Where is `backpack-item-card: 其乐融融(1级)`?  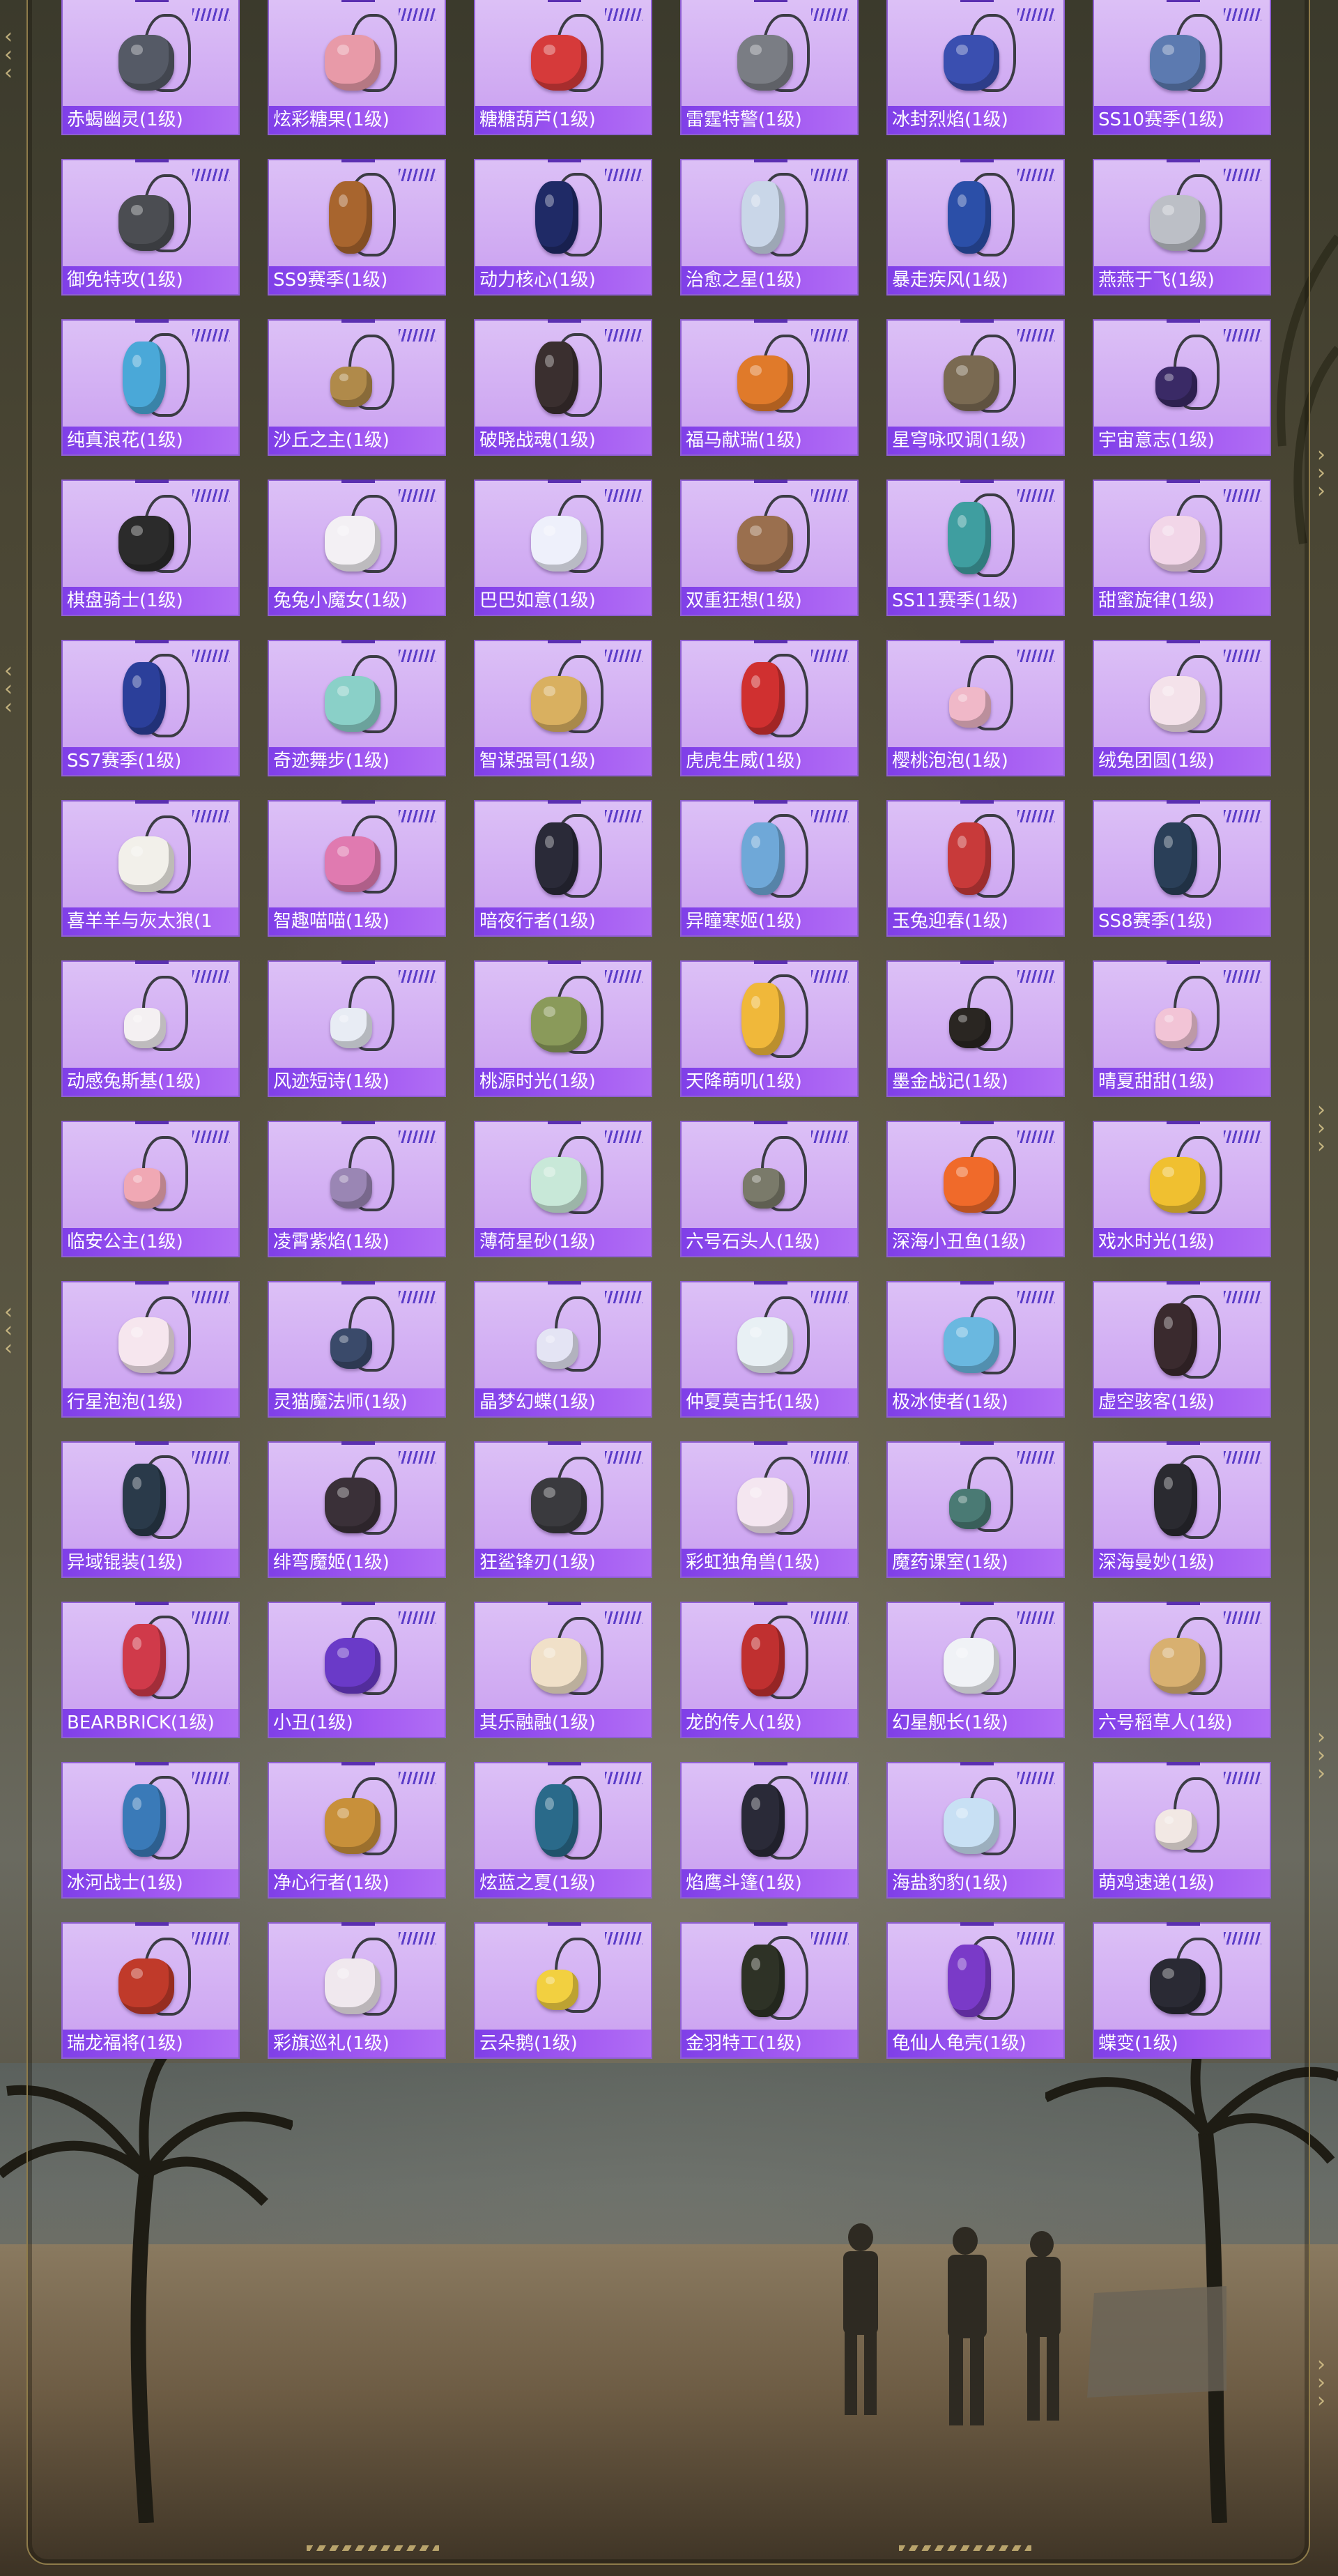
backpack-item-card: 其乐融融(1级) is located at coordinates (563, 1670).